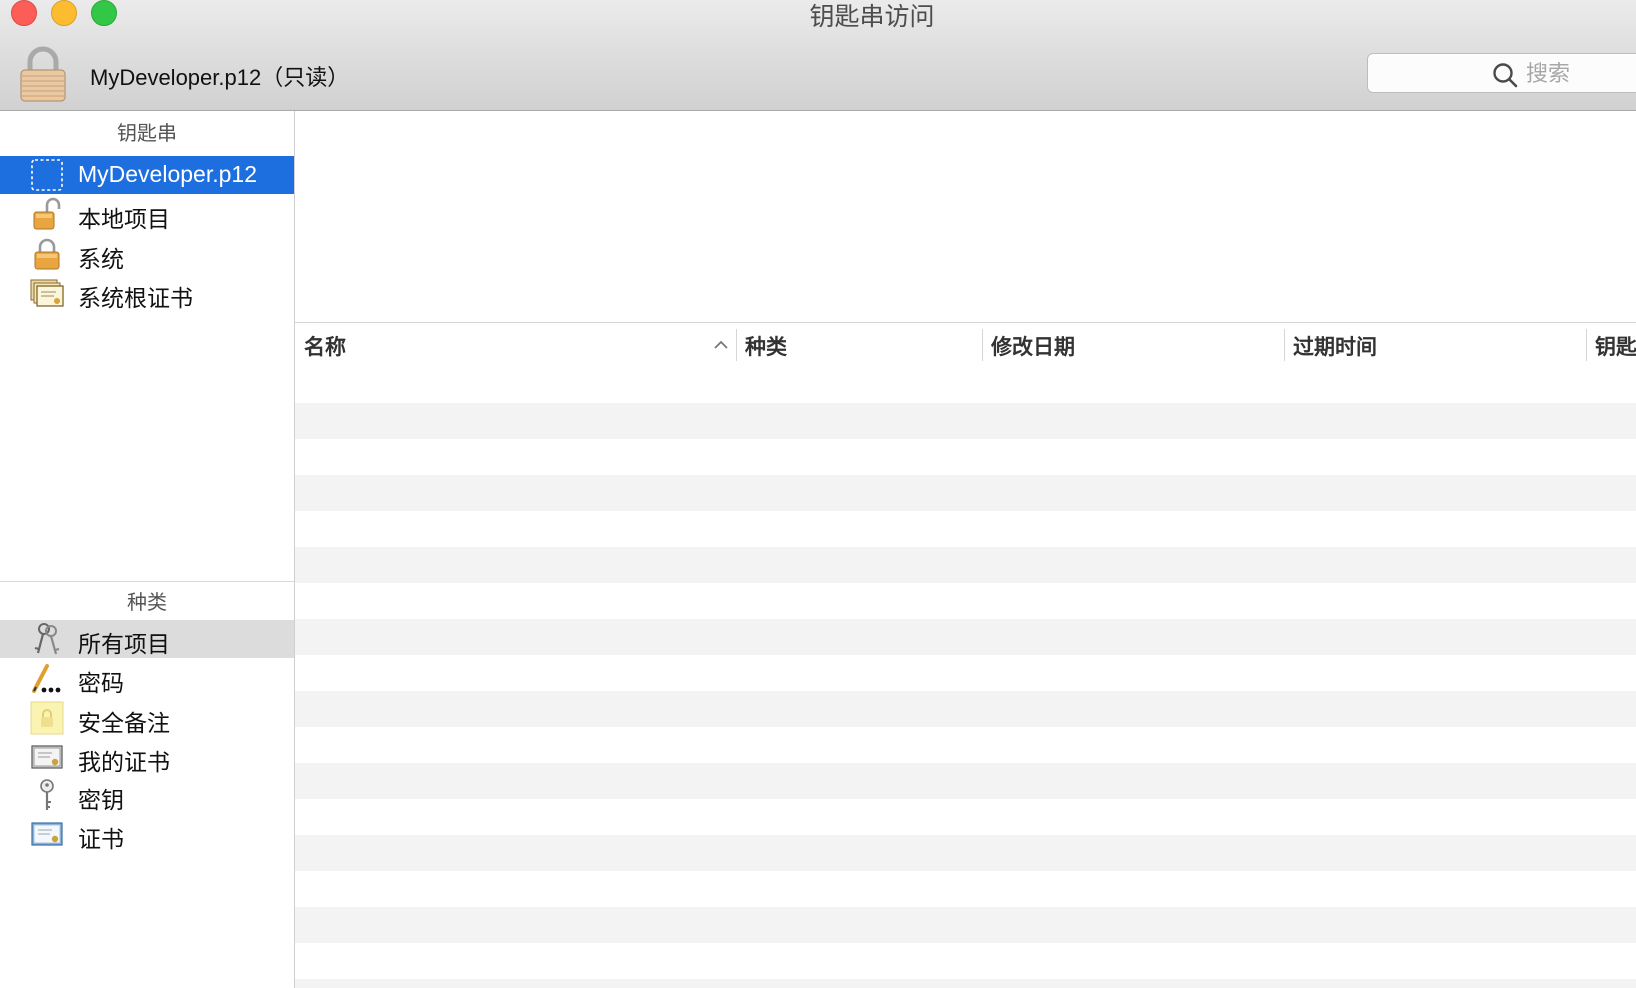 Image resolution: width=1636 pixels, height=988 pixels. I want to click on search-icon, so click(1505, 75).